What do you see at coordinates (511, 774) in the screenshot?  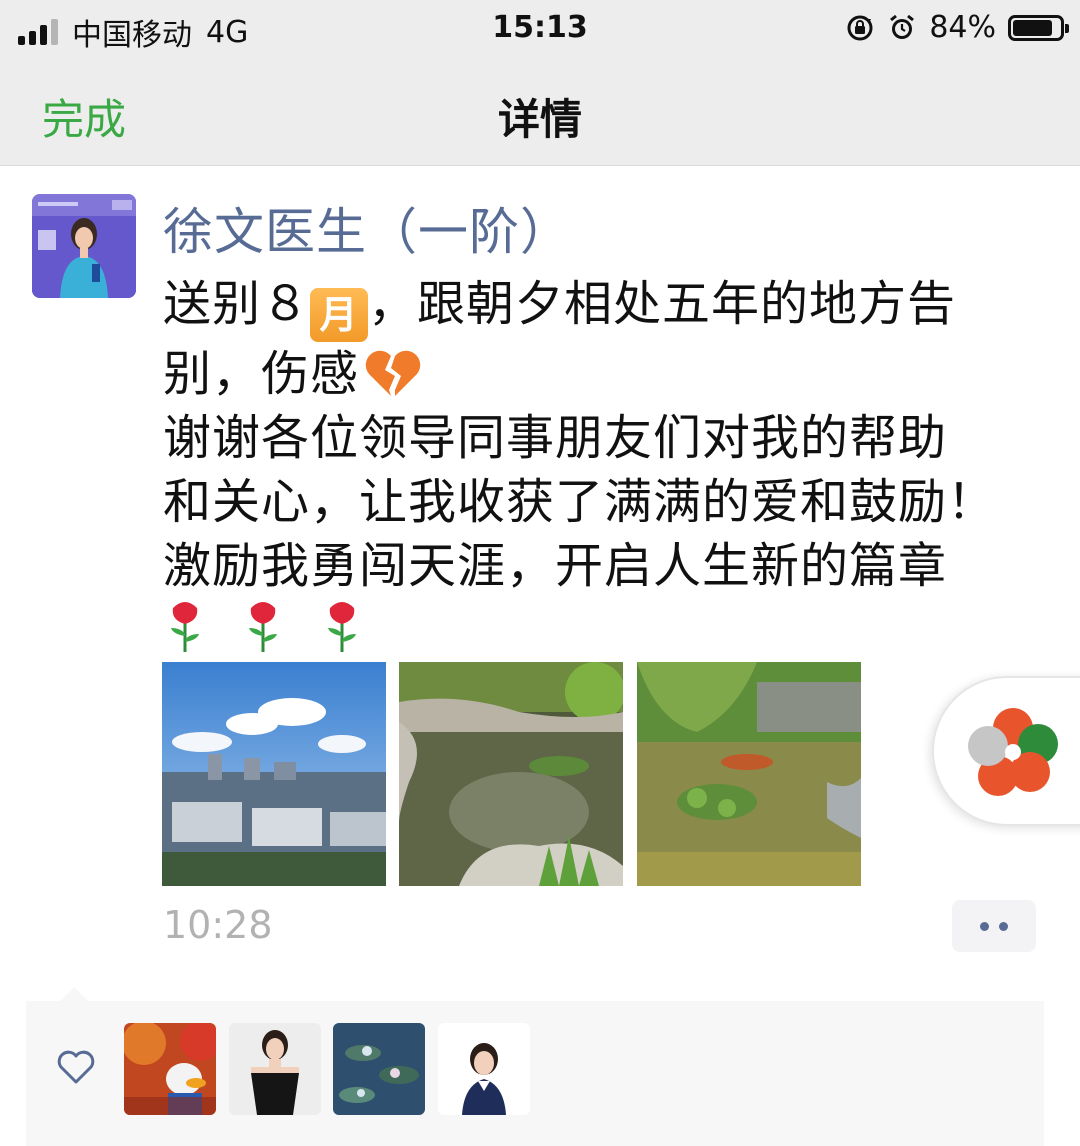 I see `garden-pond-photo` at bounding box center [511, 774].